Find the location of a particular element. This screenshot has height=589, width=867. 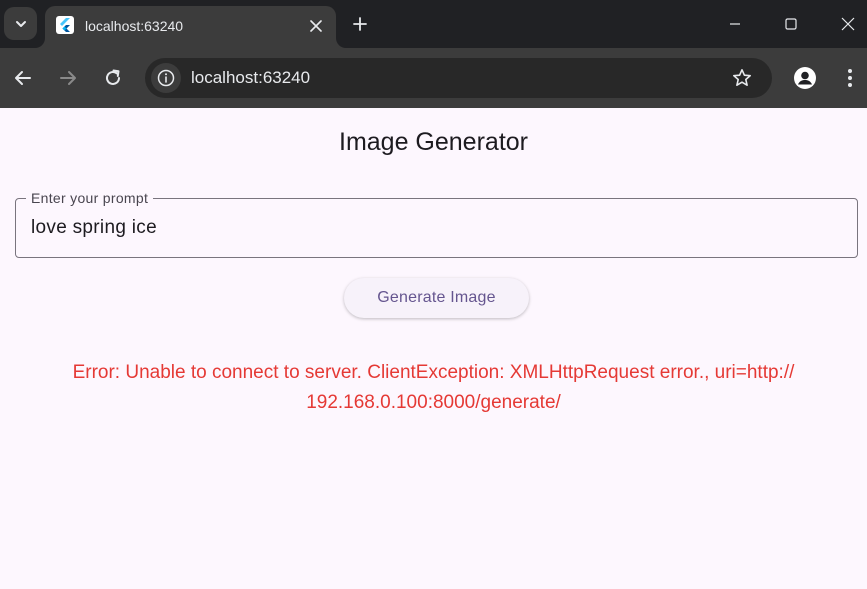

prompt-input-label: Enter your prompt is located at coordinates (90, 198).